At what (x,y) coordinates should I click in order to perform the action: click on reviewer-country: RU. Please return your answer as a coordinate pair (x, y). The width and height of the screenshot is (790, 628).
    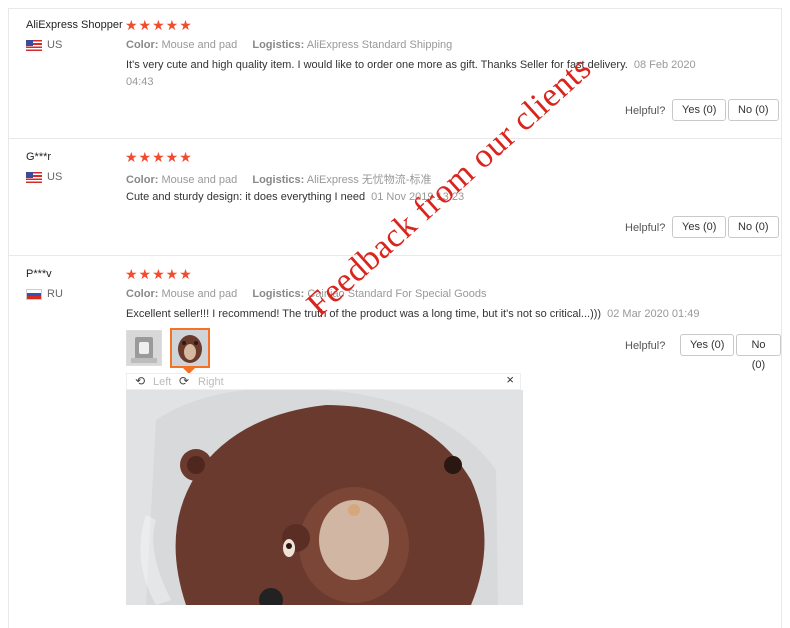
    Looking at the image, I should click on (44, 294).